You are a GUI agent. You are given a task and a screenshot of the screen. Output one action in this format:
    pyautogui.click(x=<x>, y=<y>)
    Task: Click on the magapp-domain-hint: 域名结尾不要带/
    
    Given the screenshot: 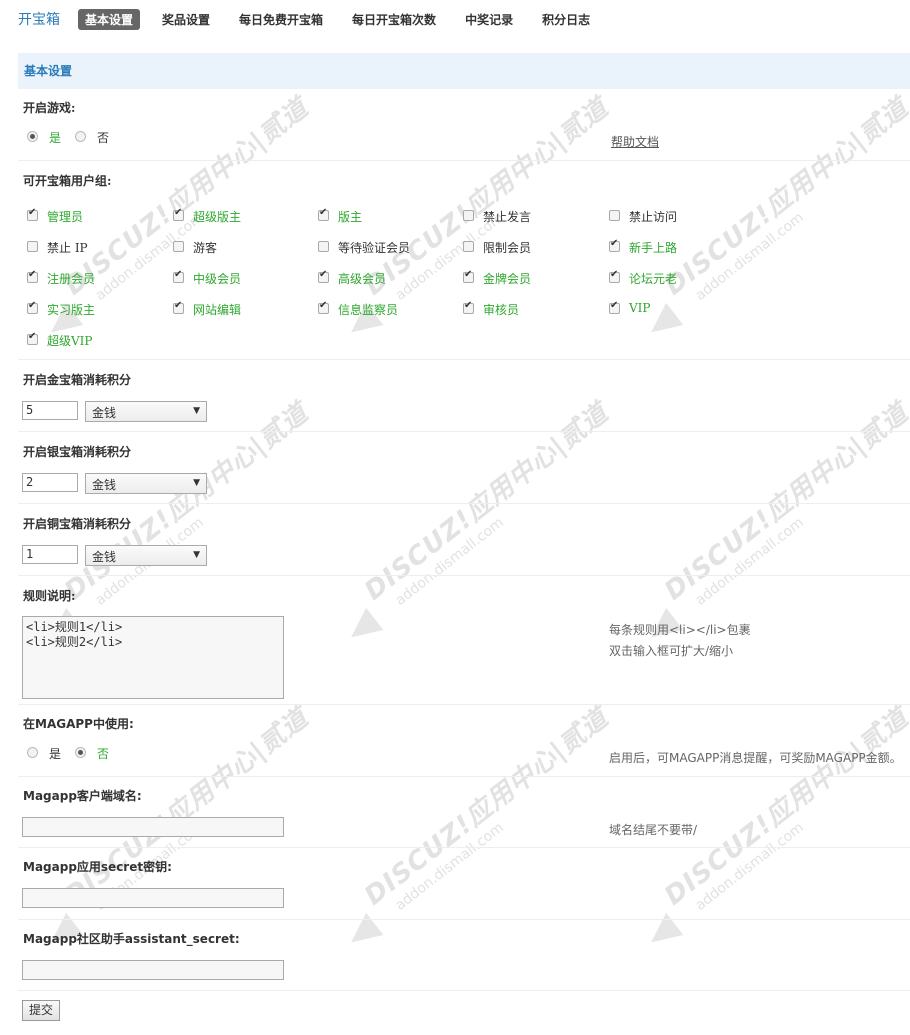 What is the action you would take?
    pyautogui.click(x=653, y=830)
    